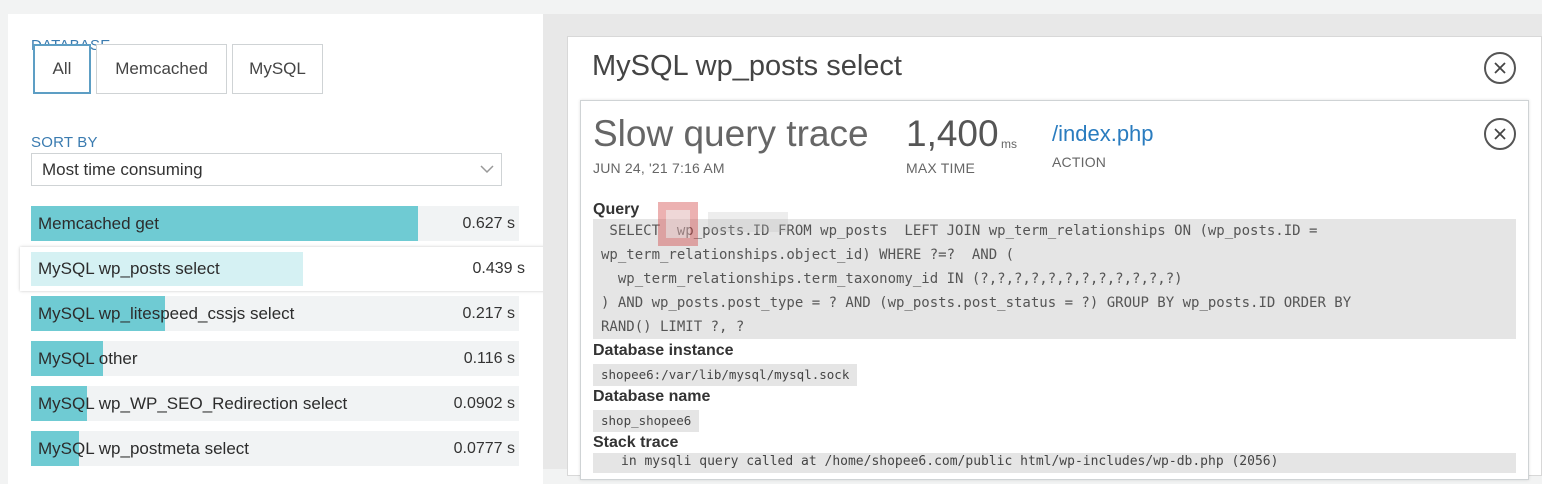 The height and width of the screenshot is (484, 1542). Describe the element at coordinates (161, 69) in the screenshot. I see `filter-memcached-button: Memcached` at that location.